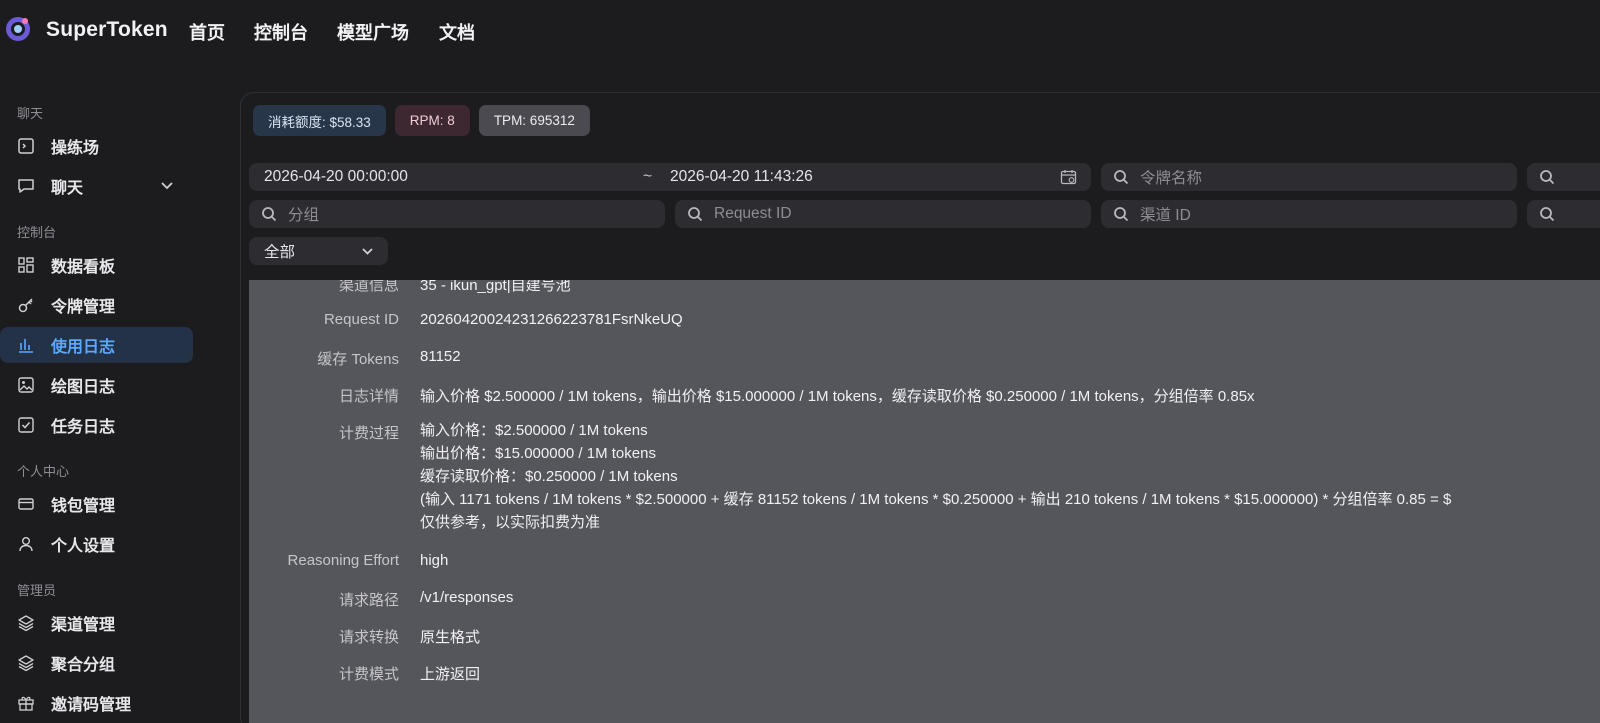 The height and width of the screenshot is (723, 1600). What do you see at coordinates (1309, 214) in the screenshot?
I see `channel-id-input: 渠道 ID` at bounding box center [1309, 214].